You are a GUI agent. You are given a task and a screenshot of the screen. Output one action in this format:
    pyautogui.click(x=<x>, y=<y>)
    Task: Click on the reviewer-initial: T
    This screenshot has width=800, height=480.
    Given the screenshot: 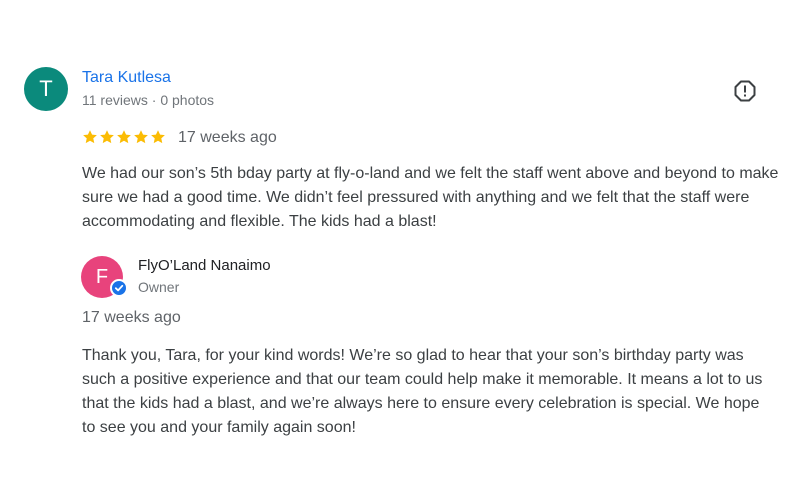 What is the action you would take?
    pyautogui.click(x=46, y=88)
    